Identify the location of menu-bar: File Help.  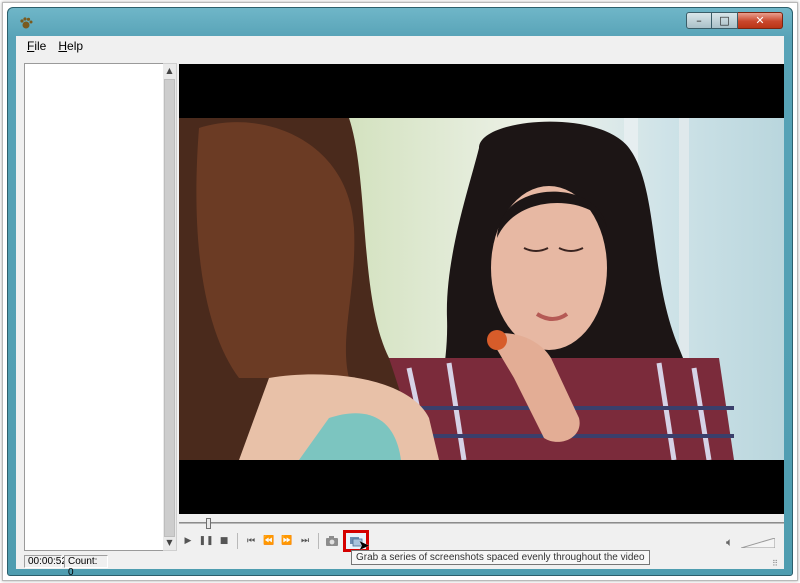
(400, 46).